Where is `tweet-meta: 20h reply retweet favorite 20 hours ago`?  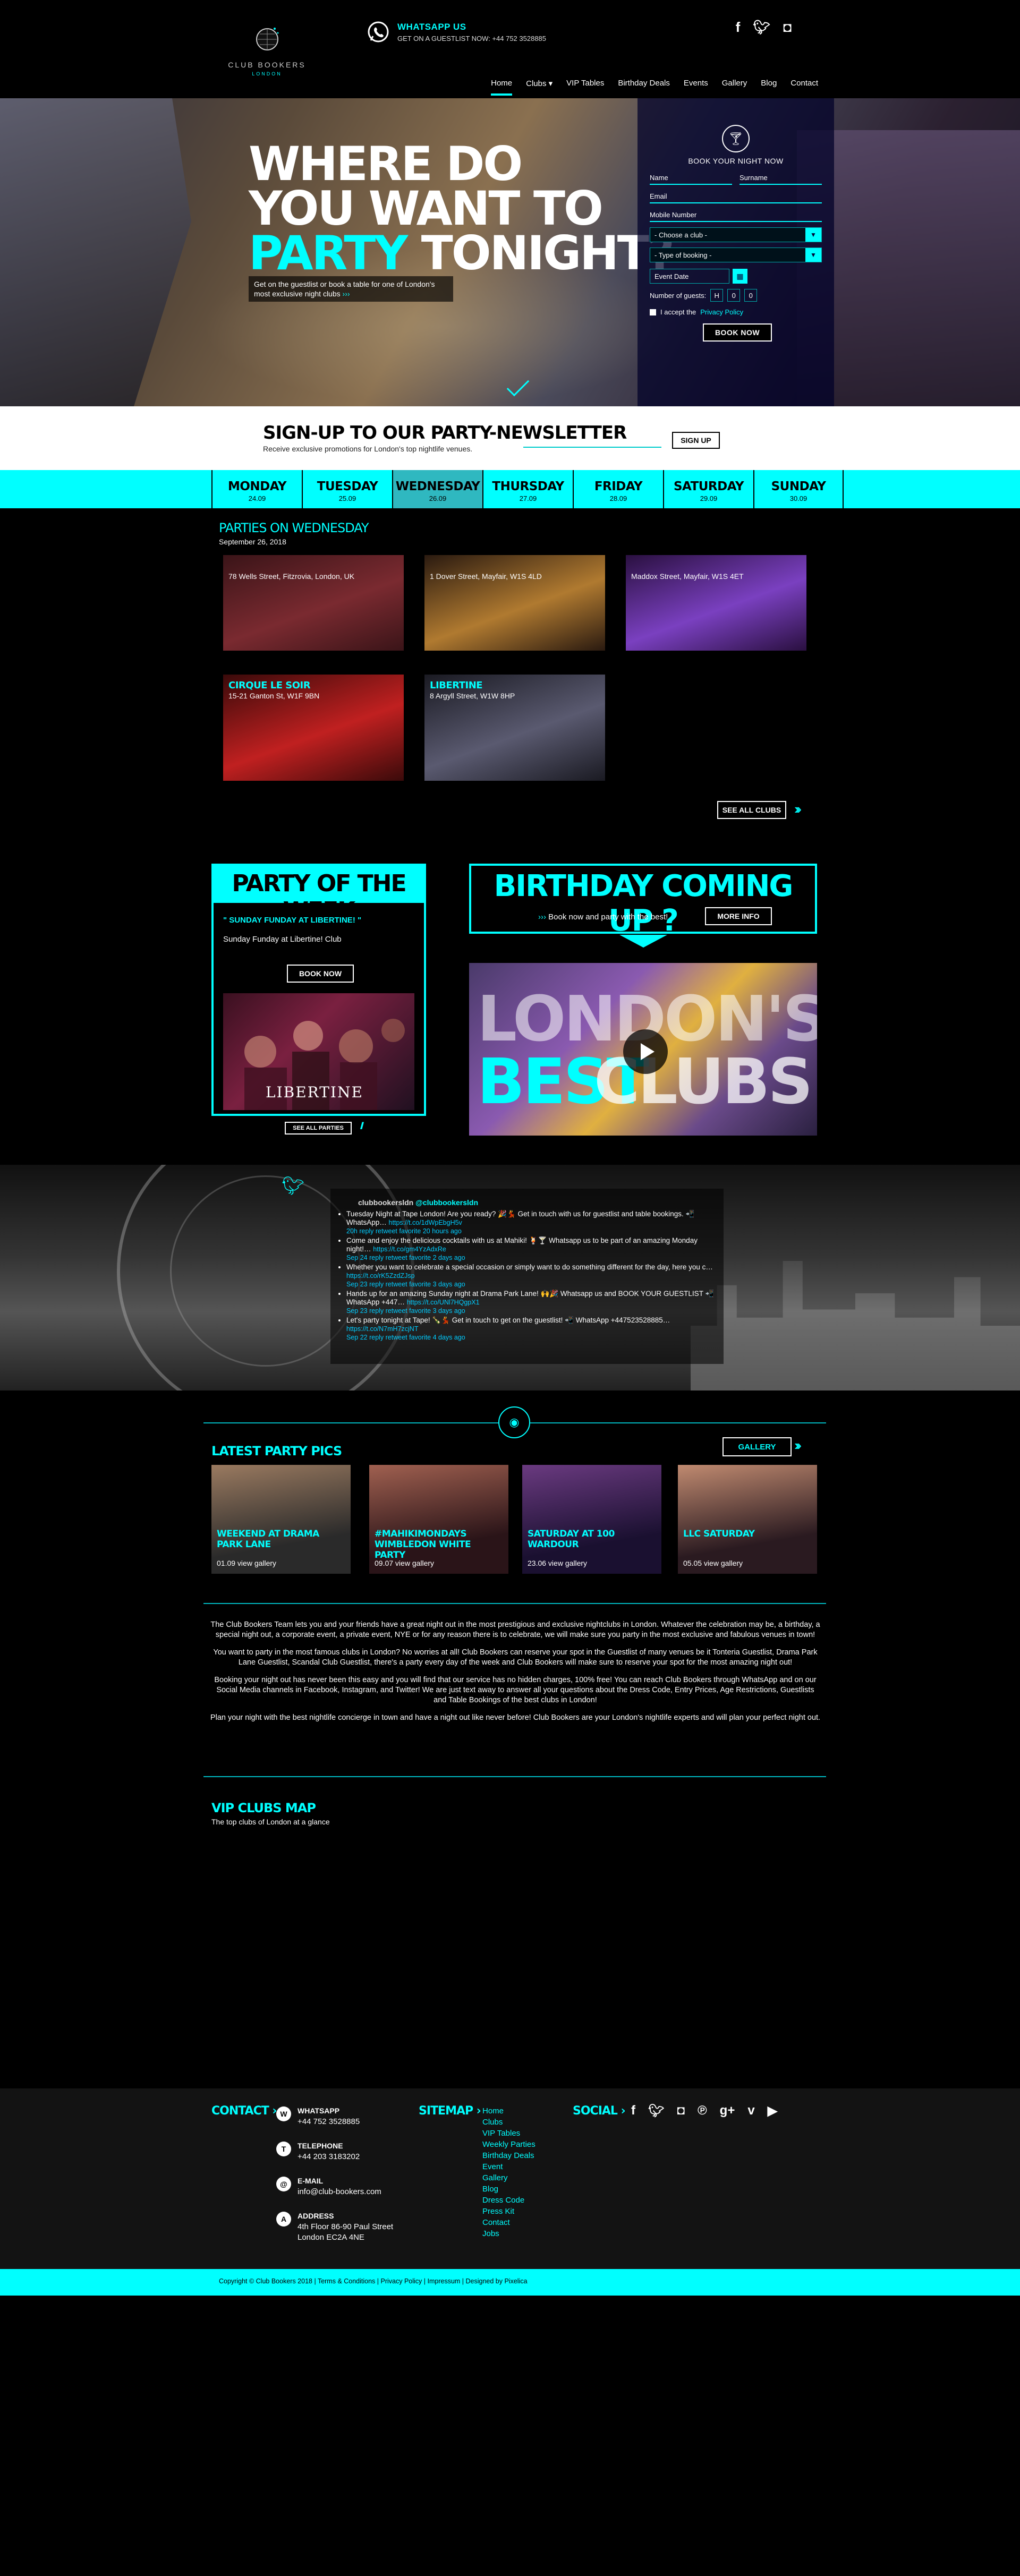 tweet-meta: 20h reply retweet favorite 20 hours ago is located at coordinates (404, 1231).